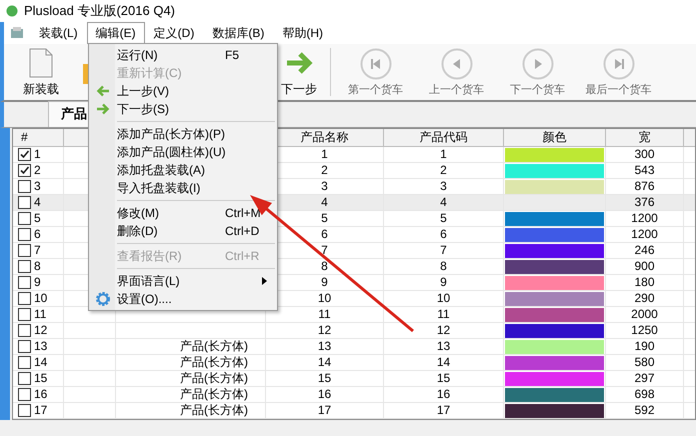 This screenshot has width=696, height=436. What do you see at coordinates (644, 170) in the screenshot?
I see `table-cell: 543` at bounding box center [644, 170].